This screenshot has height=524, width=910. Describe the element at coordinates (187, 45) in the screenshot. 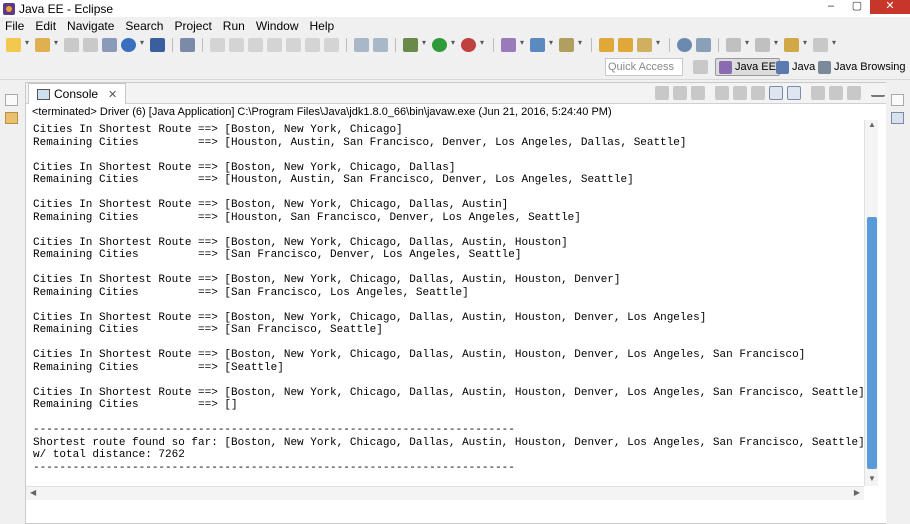

I see `skip-breakpoints-icon` at that location.